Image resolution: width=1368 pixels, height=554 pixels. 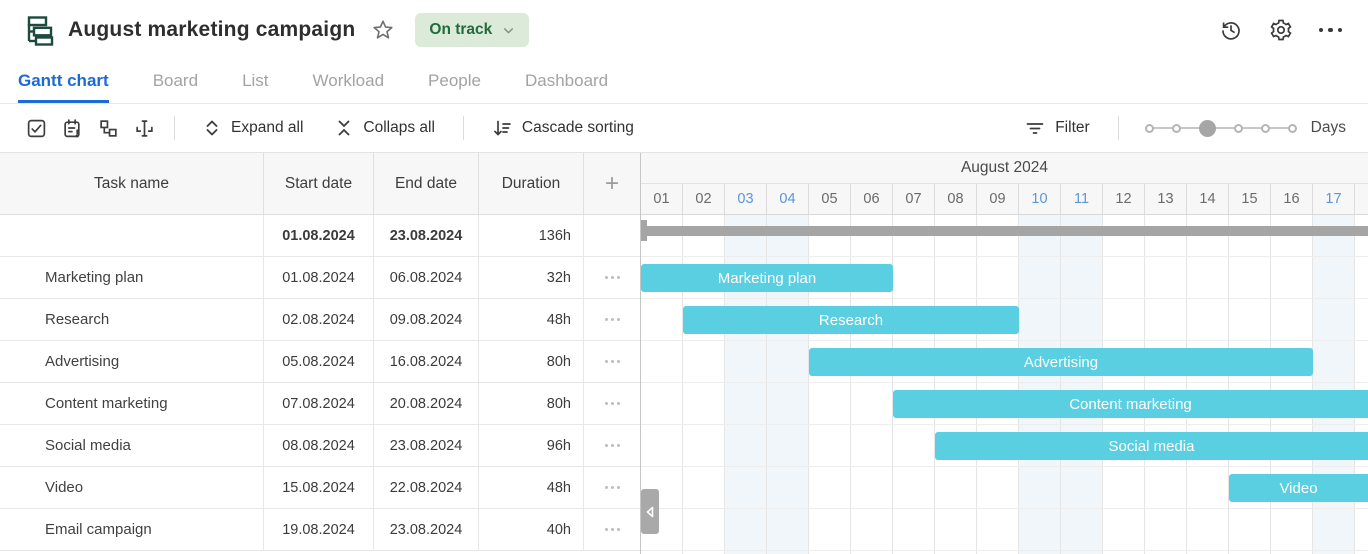 I want to click on app-logo-icon, so click(x=38, y=30).